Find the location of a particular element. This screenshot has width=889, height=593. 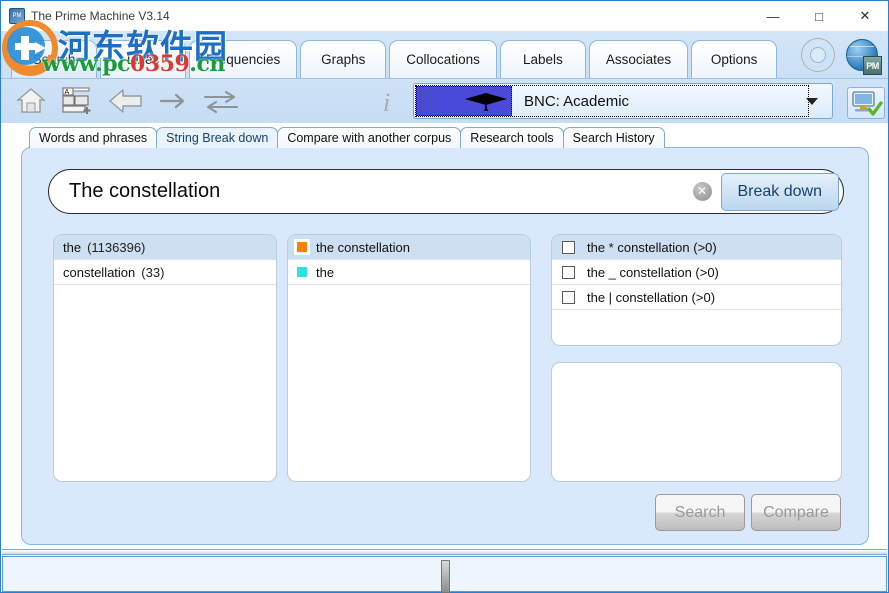

splitter-handle is located at coordinates (445, 576).